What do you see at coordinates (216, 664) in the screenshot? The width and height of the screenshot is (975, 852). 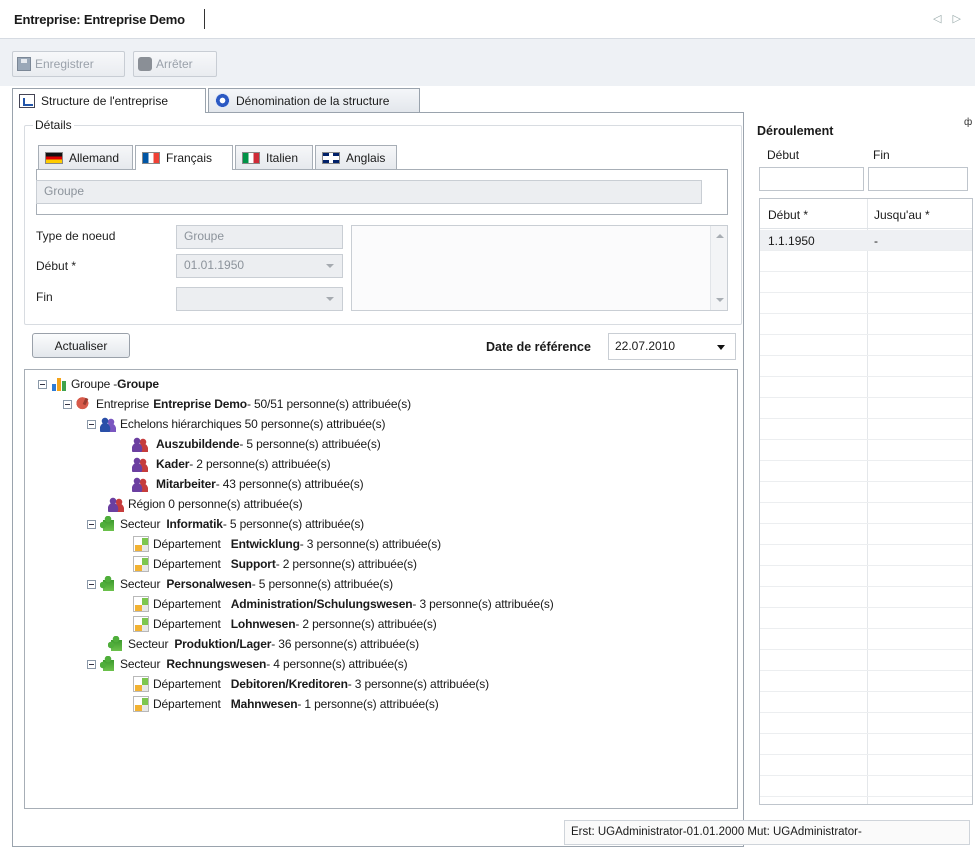 I see `tree-node-name: Rechnungswesen` at bounding box center [216, 664].